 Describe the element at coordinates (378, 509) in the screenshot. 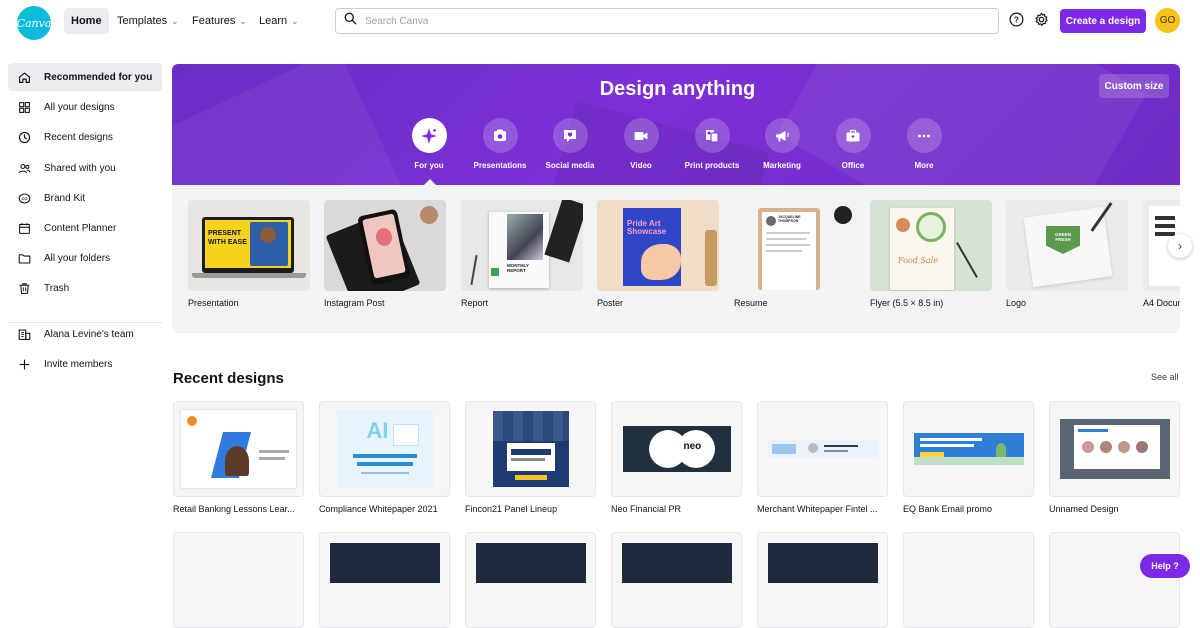

I see `design-title: Compliance Whitepaper 2021` at that location.